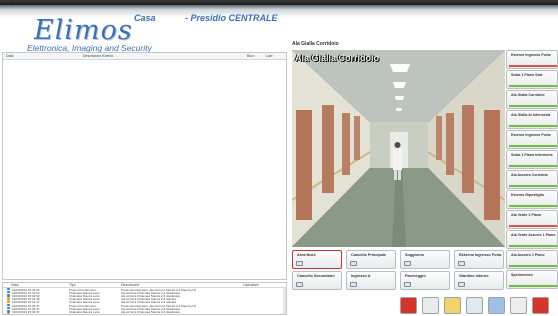  I want to click on camera-button-giardino-interno: Giardino Interno, so click(479, 280).